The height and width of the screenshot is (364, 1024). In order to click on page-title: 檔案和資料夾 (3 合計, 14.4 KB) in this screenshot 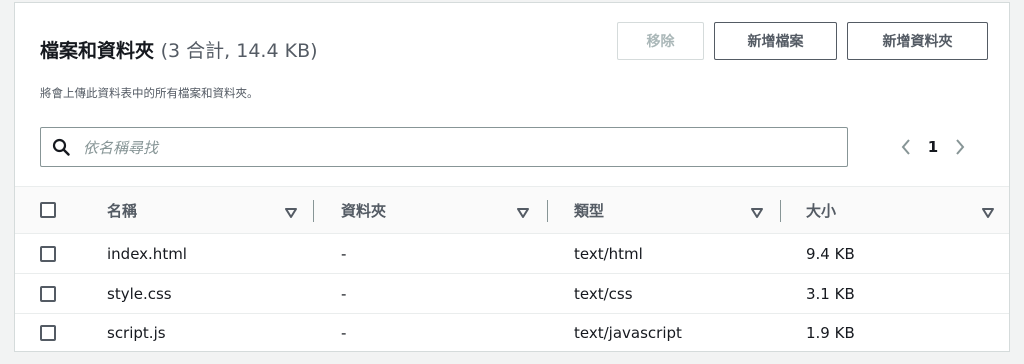, I will do `click(179, 49)`.